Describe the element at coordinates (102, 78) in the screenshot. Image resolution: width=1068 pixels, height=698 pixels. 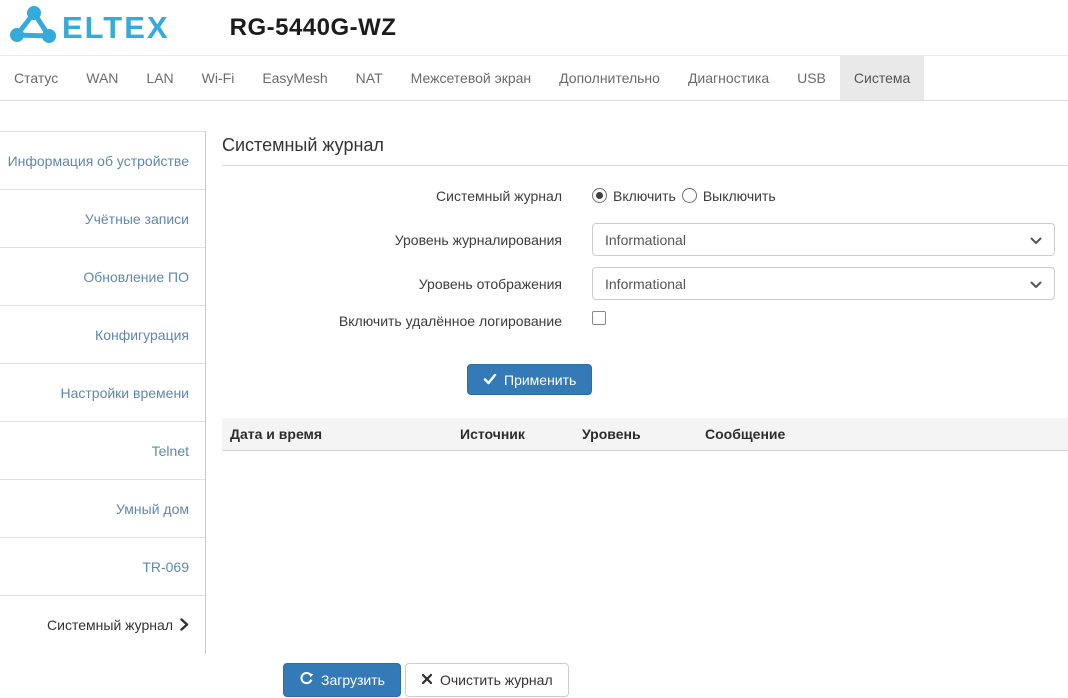
I see `tab-wan: WAN` at that location.